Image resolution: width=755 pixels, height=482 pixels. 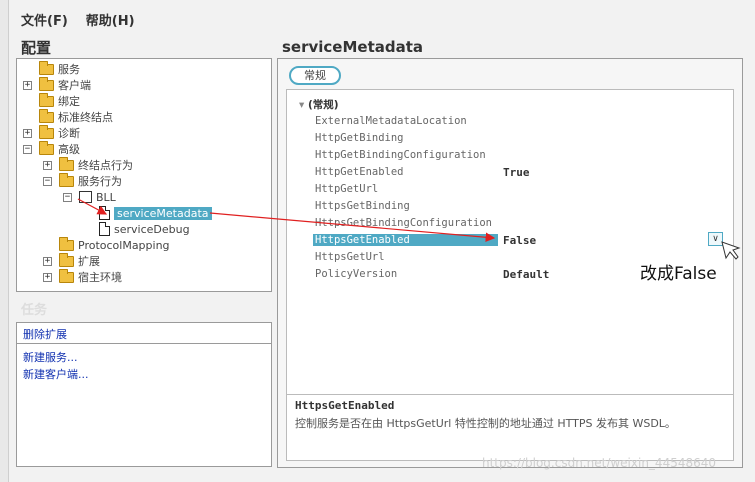 What do you see at coordinates (516, 172) in the screenshot?
I see `prop-value: True` at bounding box center [516, 172].